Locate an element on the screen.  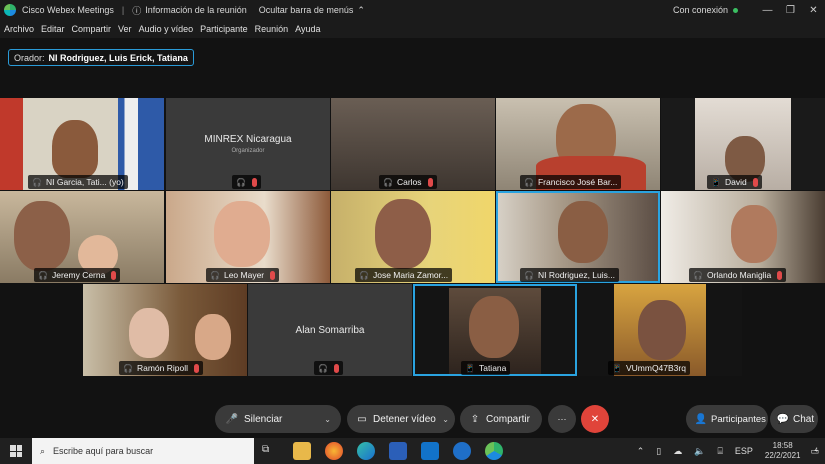
video-tile-orlando: 🎧 Orlando Maniglia is located at coordinates (743, 237).